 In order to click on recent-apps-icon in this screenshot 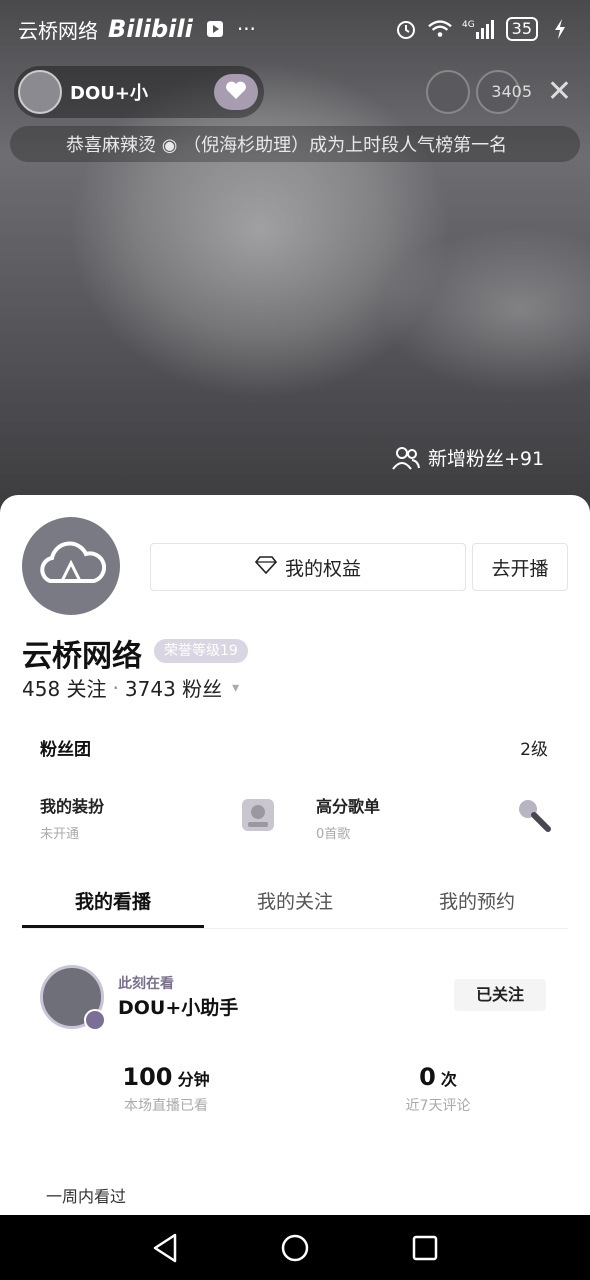, I will do `click(425, 1248)`.